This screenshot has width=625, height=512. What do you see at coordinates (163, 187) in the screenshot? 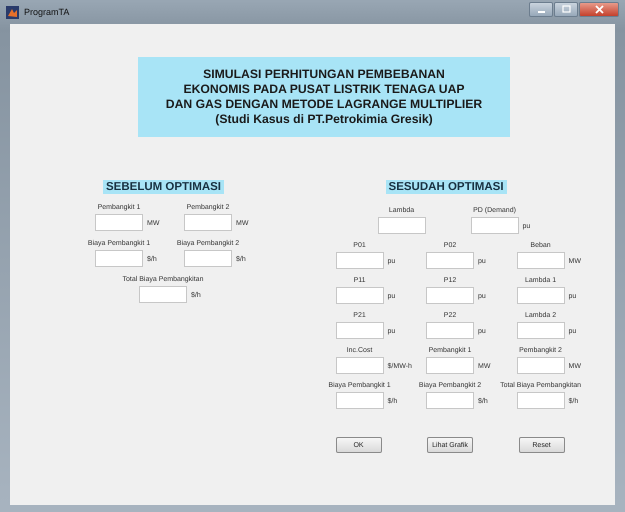
I see `section-heading: SEBELUM OPTIMASI` at bounding box center [163, 187].